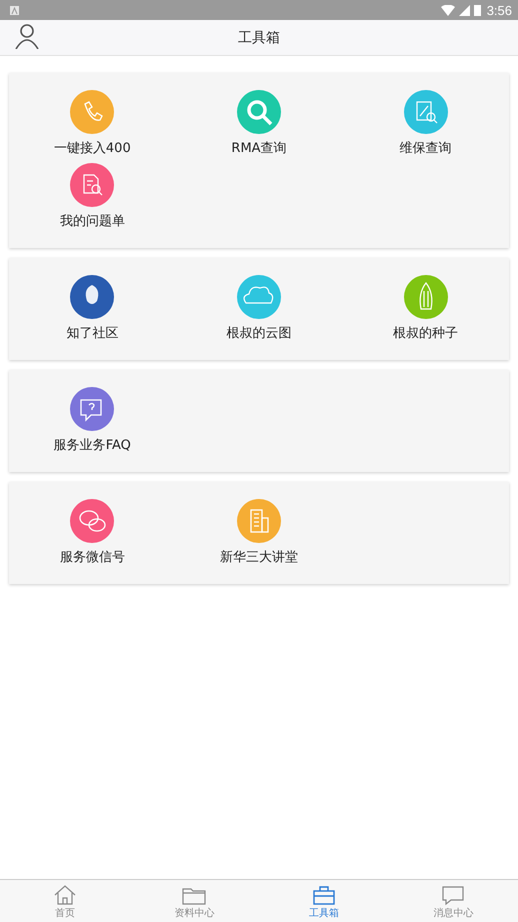 Image resolution: width=518 pixels, height=922 pixels. I want to click on page-title: 工具箱, so click(259, 37).